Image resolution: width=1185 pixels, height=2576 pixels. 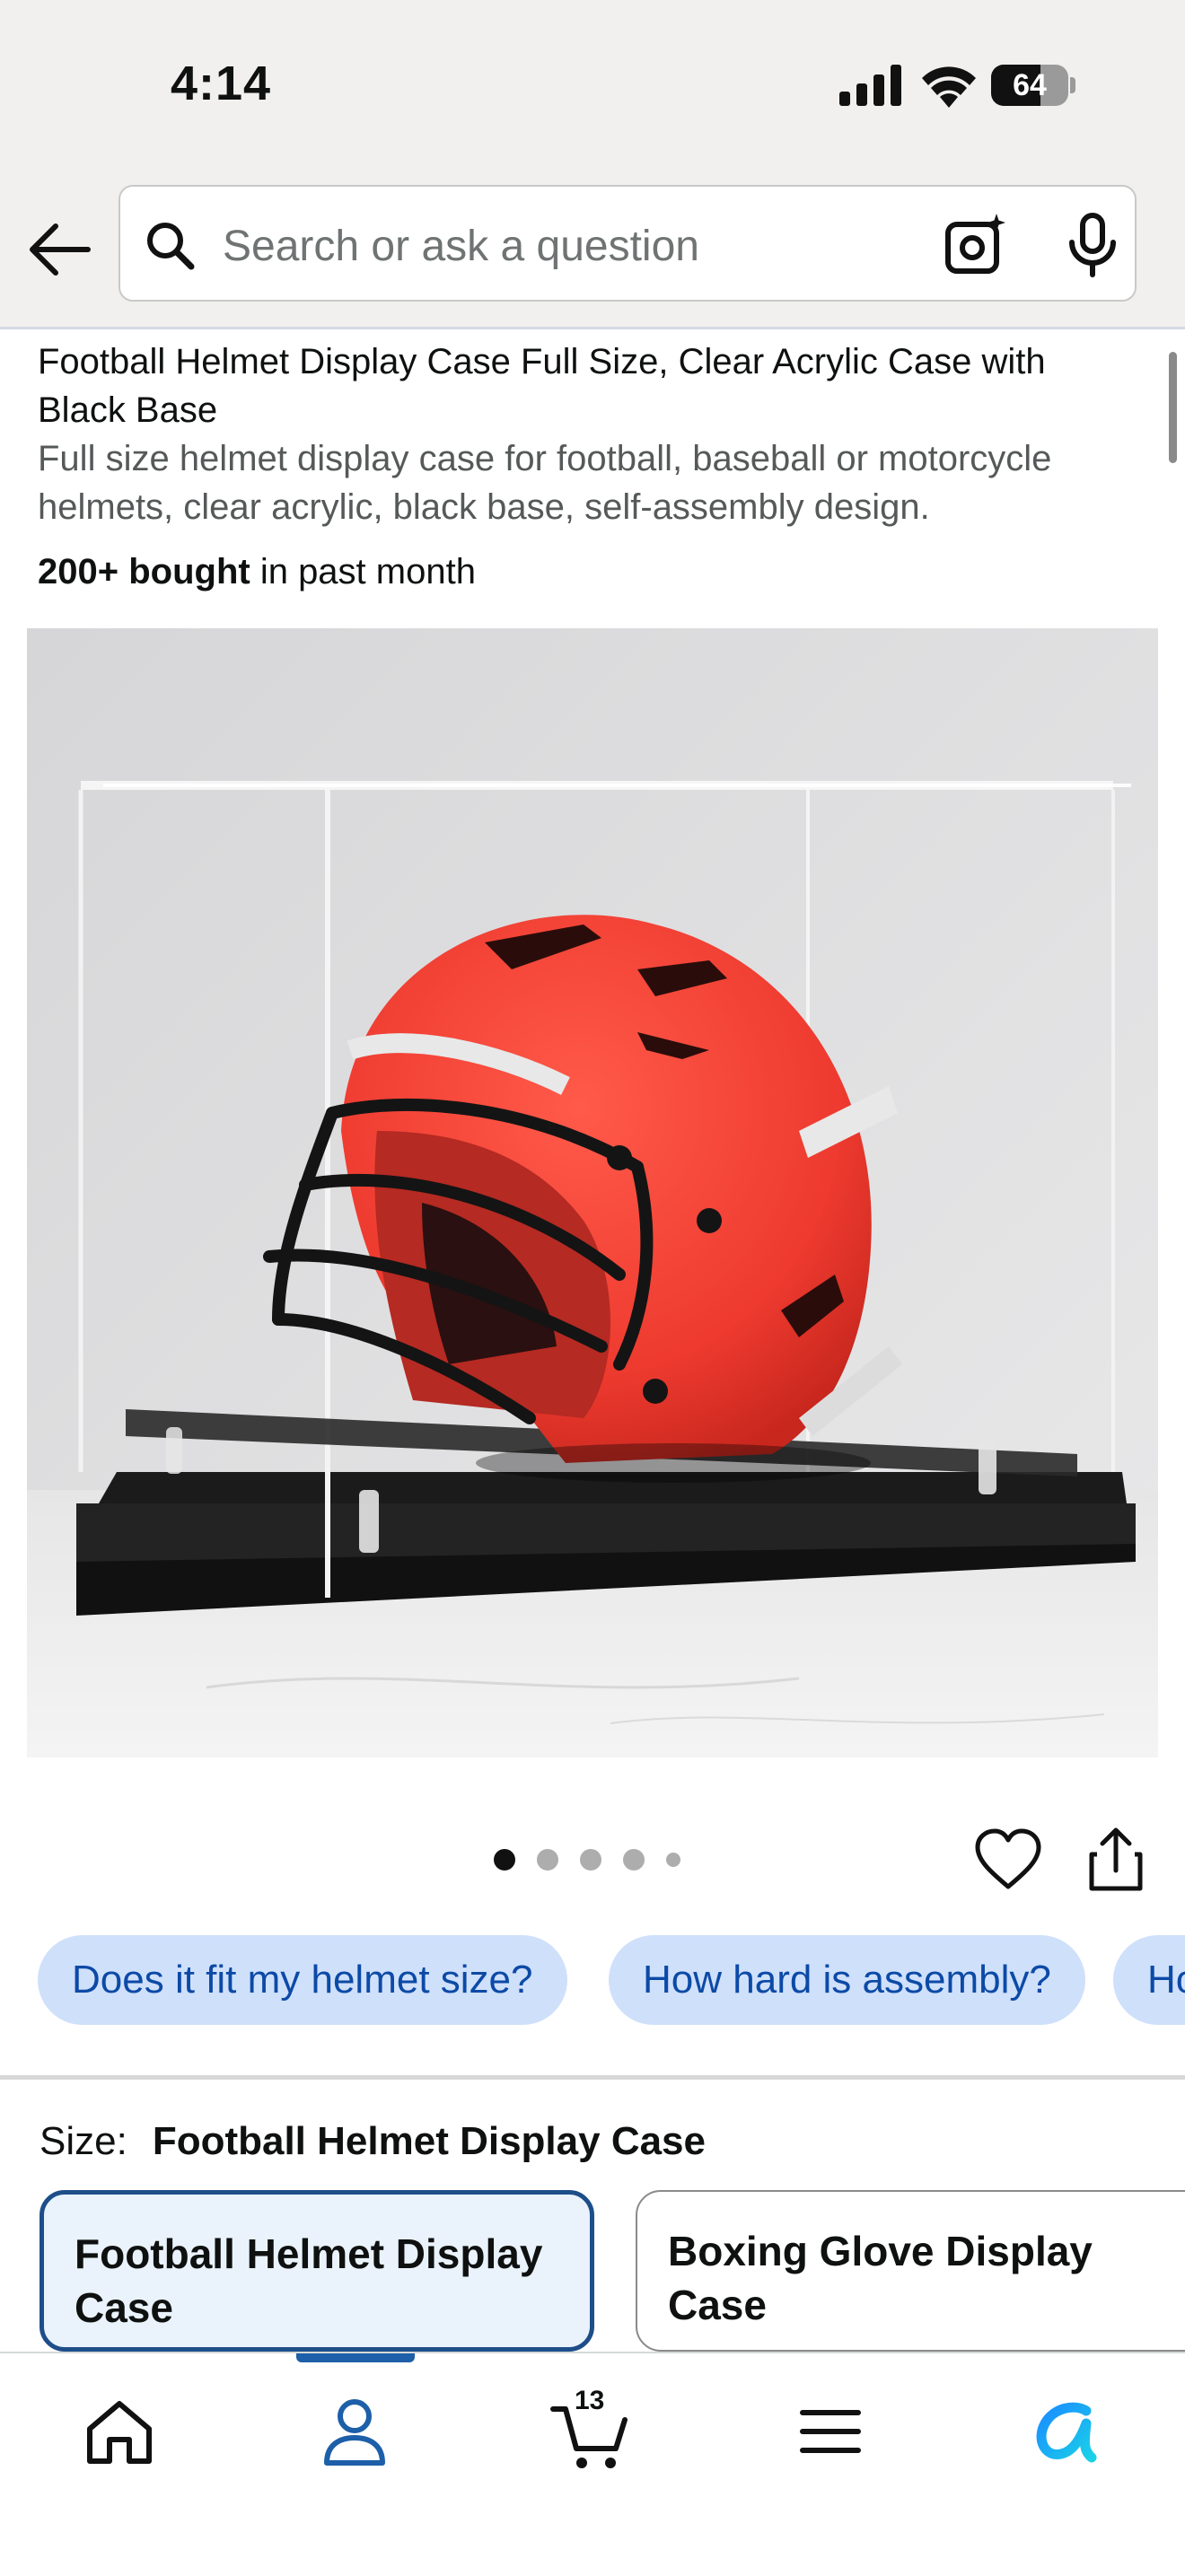 I want to click on bought-period: in past month, so click(x=363, y=571).